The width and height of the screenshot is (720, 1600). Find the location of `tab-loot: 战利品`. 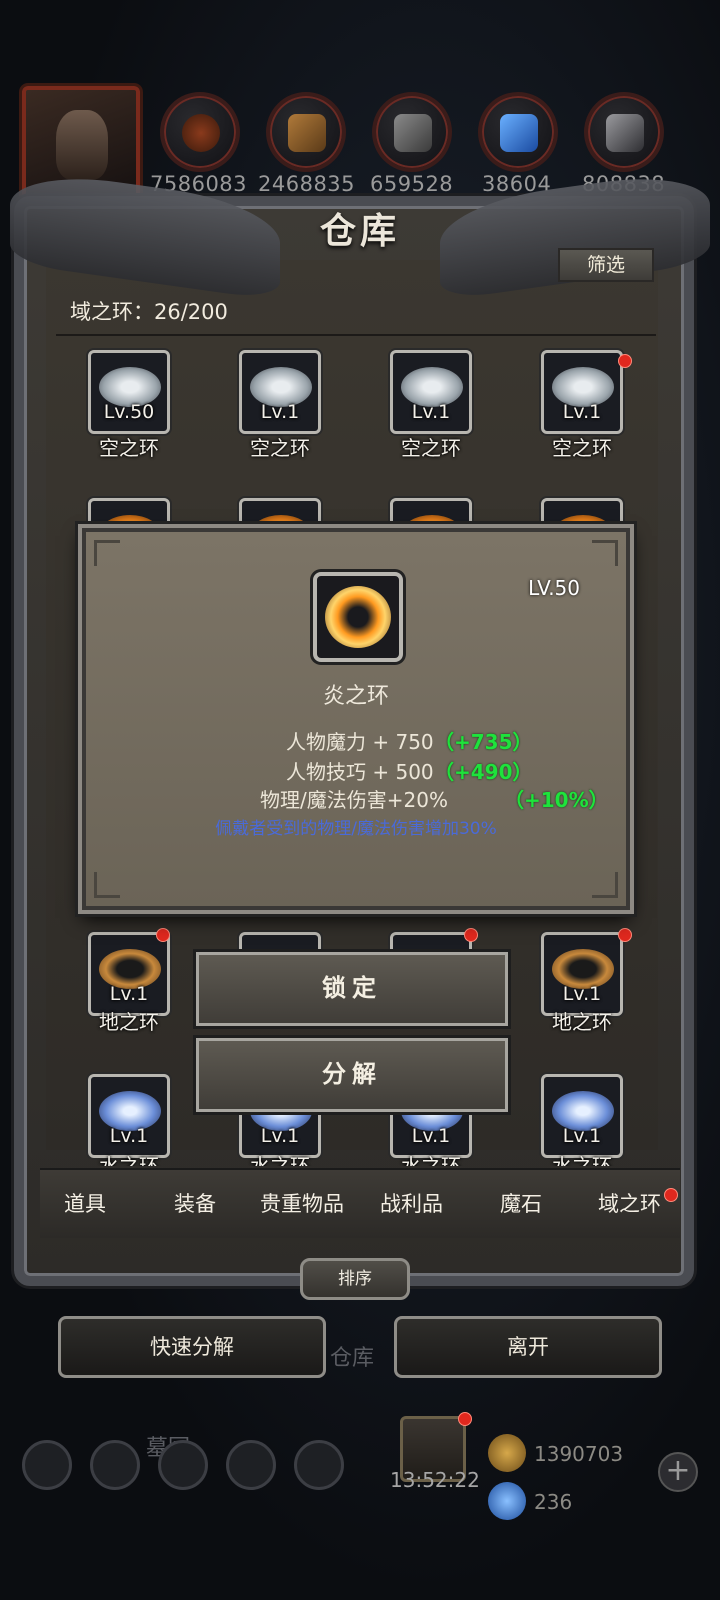

tab-loot: 战利品 is located at coordinates (411, 1203).